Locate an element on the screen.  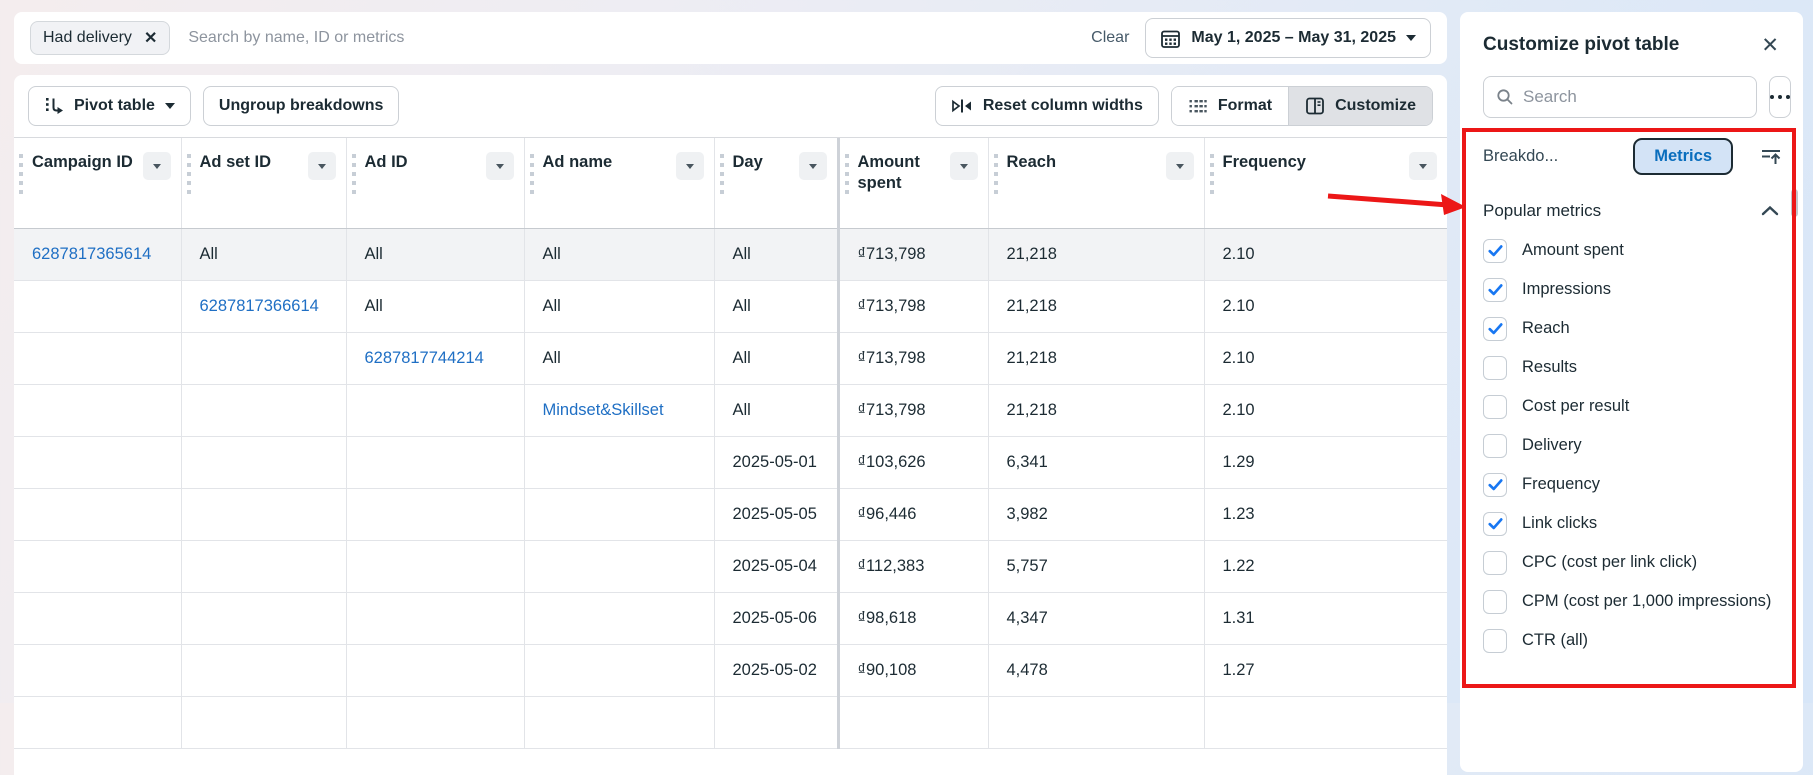
column-header-campaign-id: Campaign ID is located at coordinates (98, 183).